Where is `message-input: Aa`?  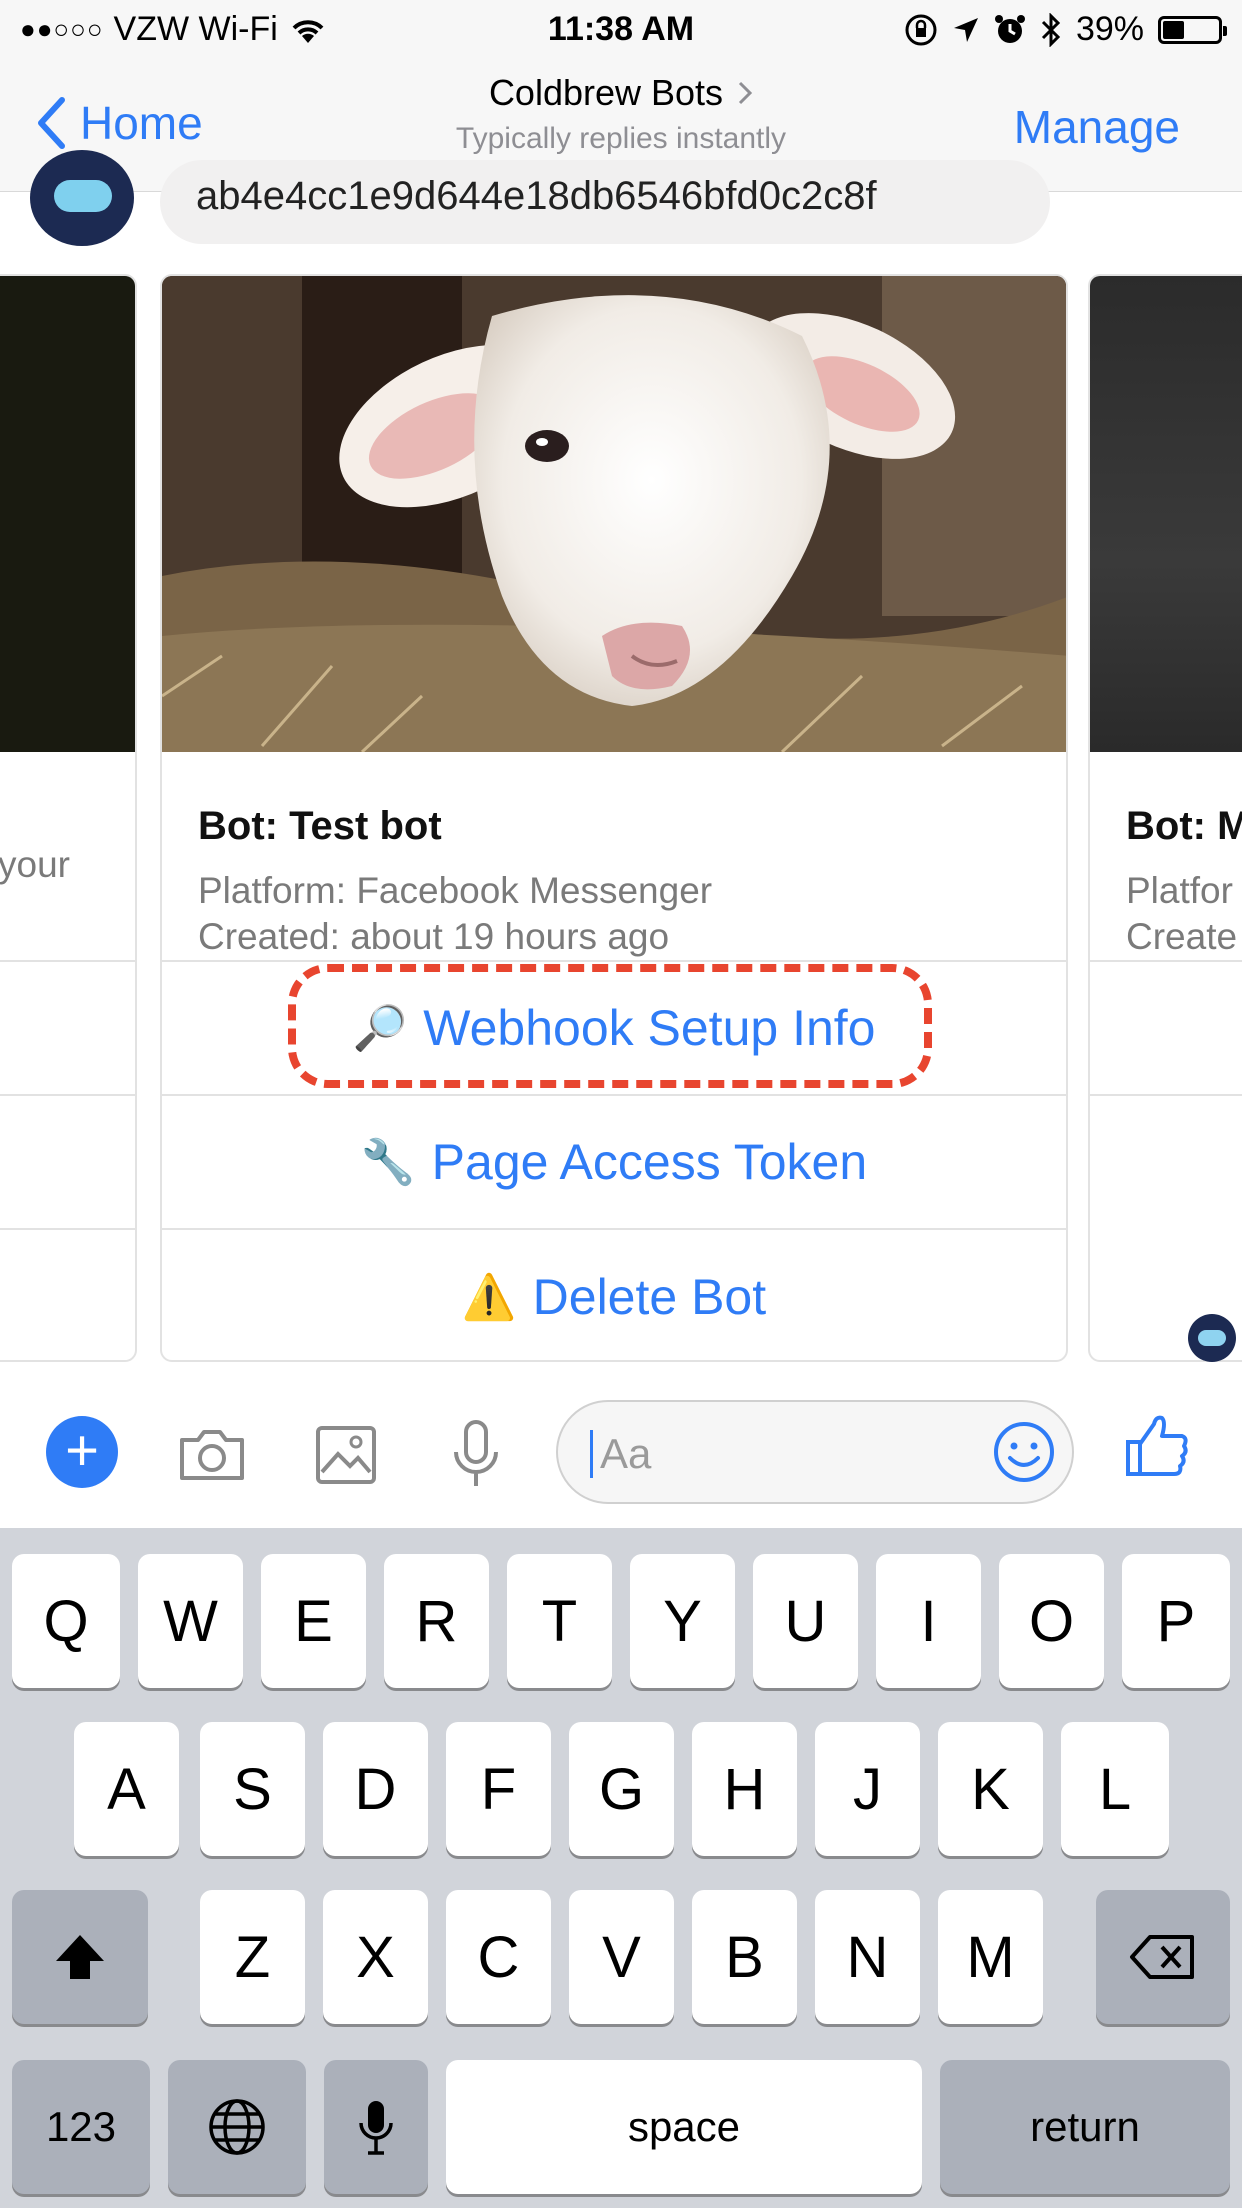 message-input: Aa is located at coordinates (815, 1452).